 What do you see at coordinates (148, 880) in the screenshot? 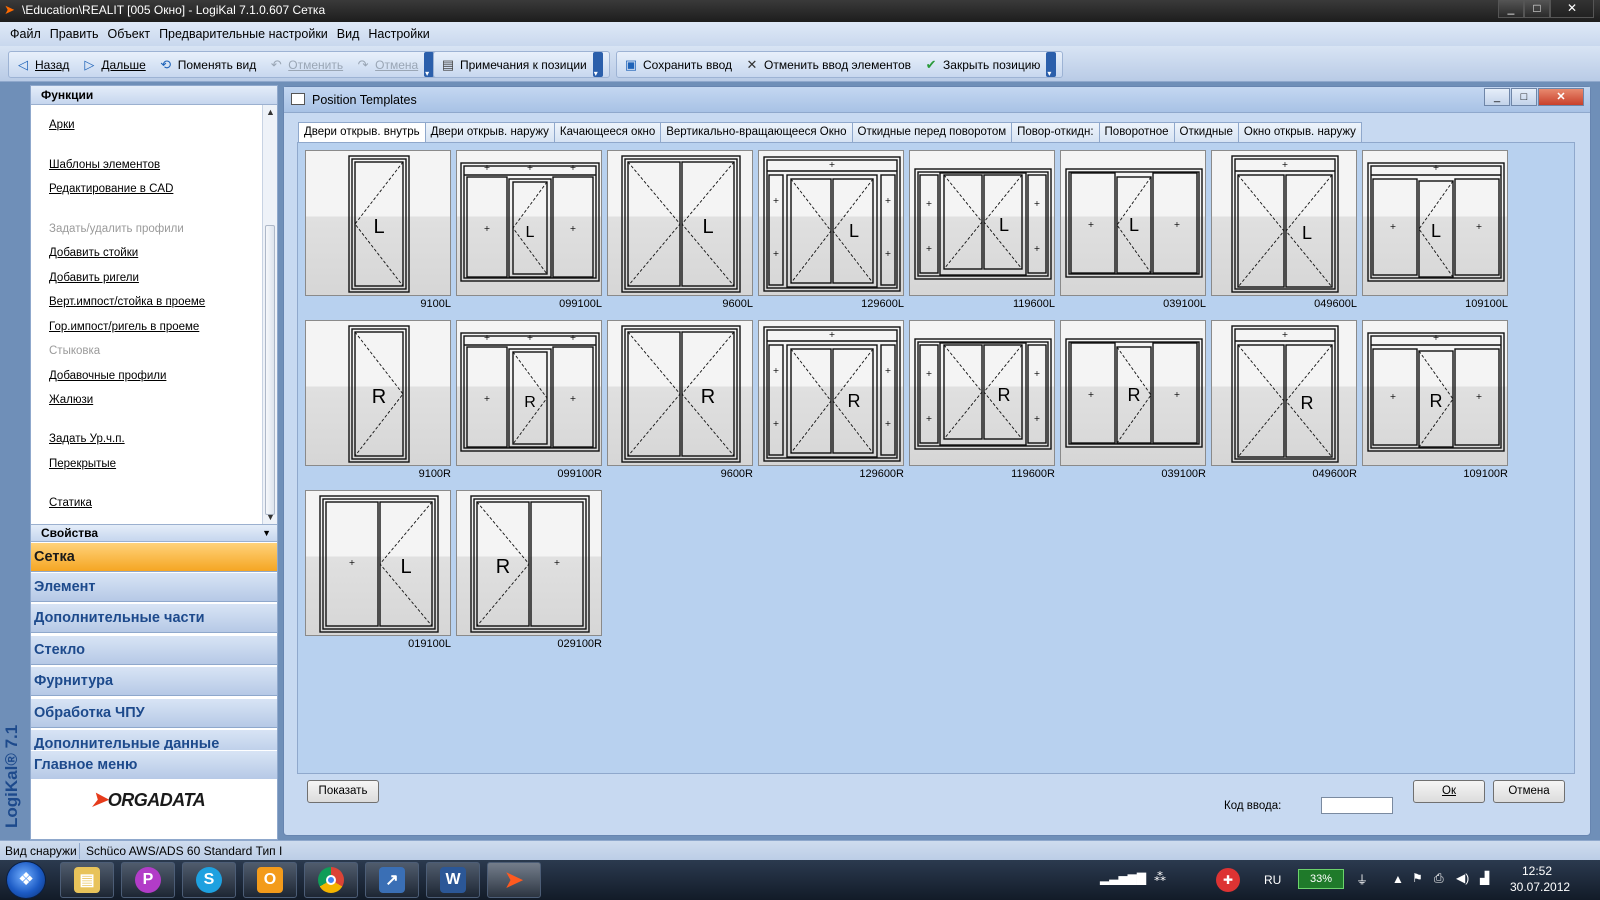
I see `taskbar-p-app: P` at bounding box center [148, 880].